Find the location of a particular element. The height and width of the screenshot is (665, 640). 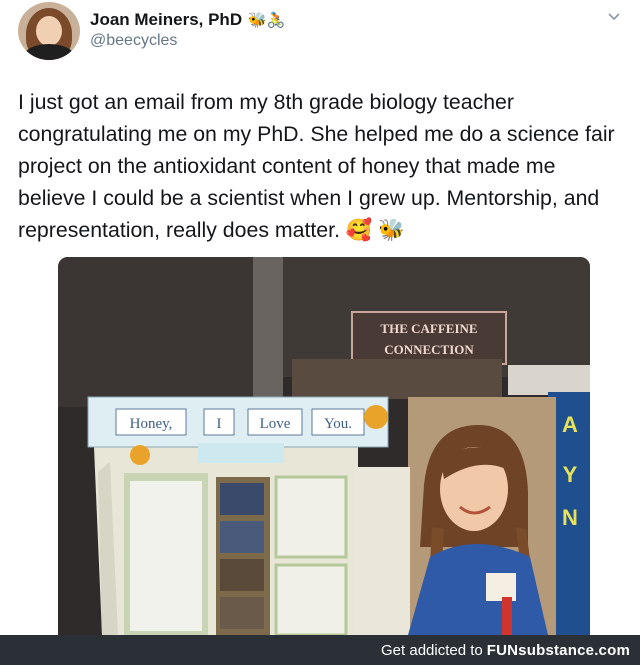

board-word-2: I is located at coordinates (219, 424).